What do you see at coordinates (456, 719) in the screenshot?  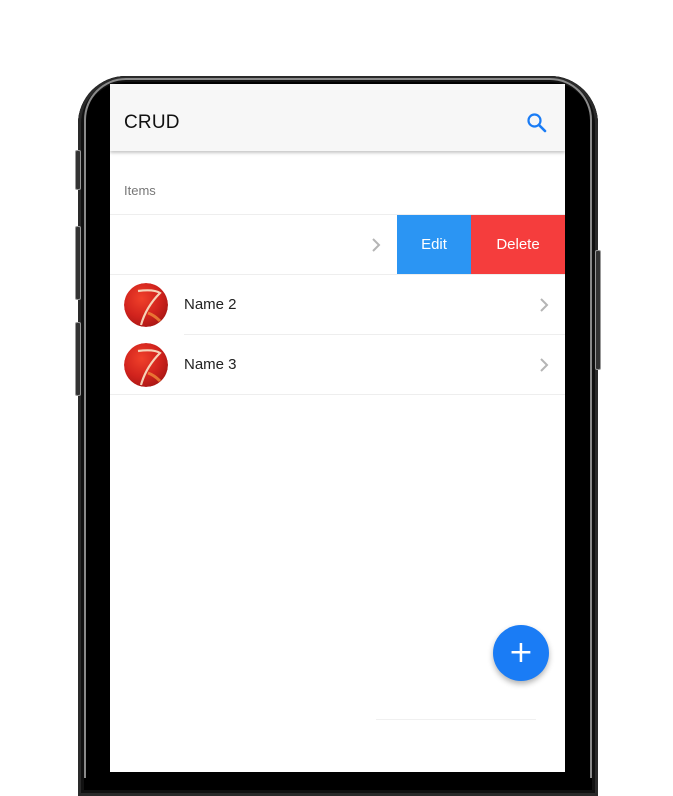 I see `home-indicator-line` at bounding box center [456, 719].